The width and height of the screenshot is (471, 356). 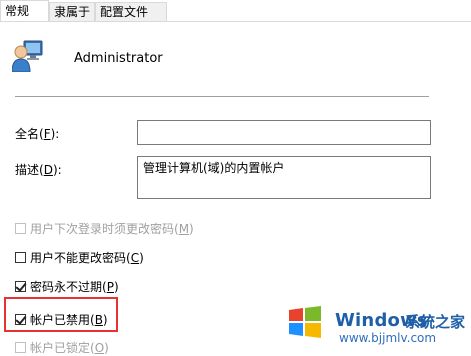 What do you see at coordinates (118, 58) in the screenshot?
I see `username-label: Administrator` at bounding box center [118, 58].